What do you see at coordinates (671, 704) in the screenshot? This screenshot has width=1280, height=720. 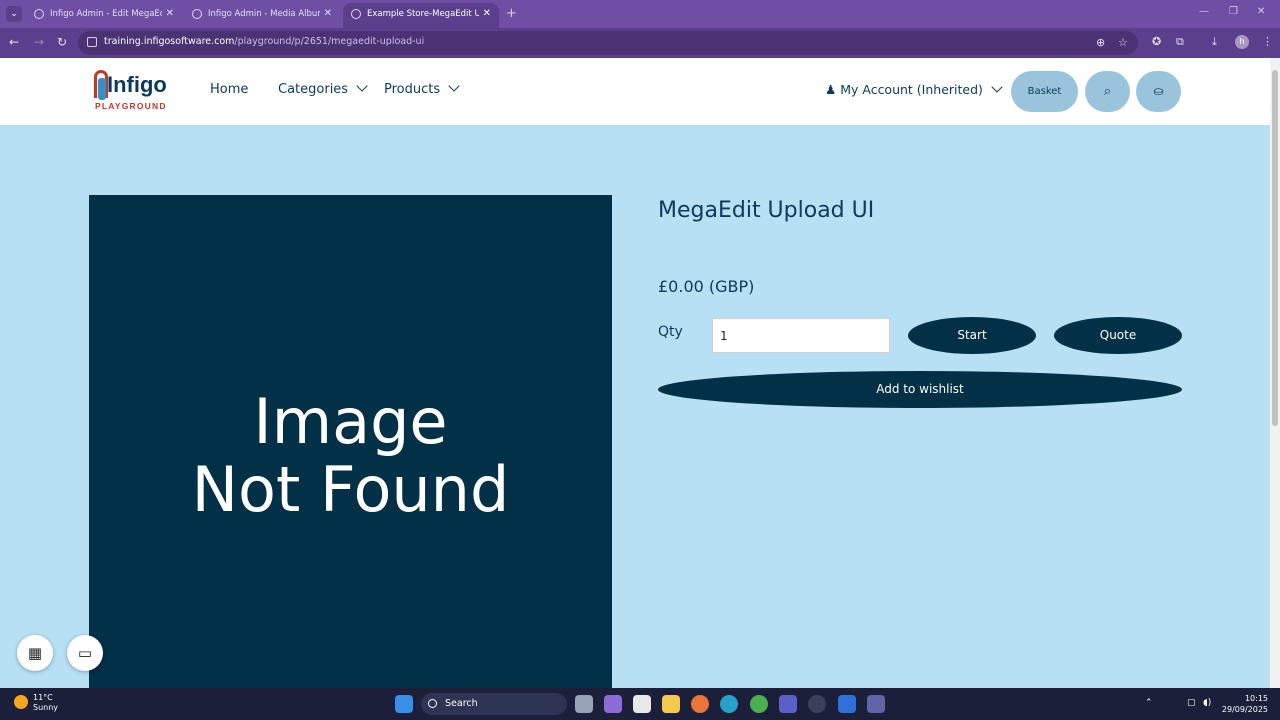 I see `file-explorer-icon` at bounding box center [671, 704].